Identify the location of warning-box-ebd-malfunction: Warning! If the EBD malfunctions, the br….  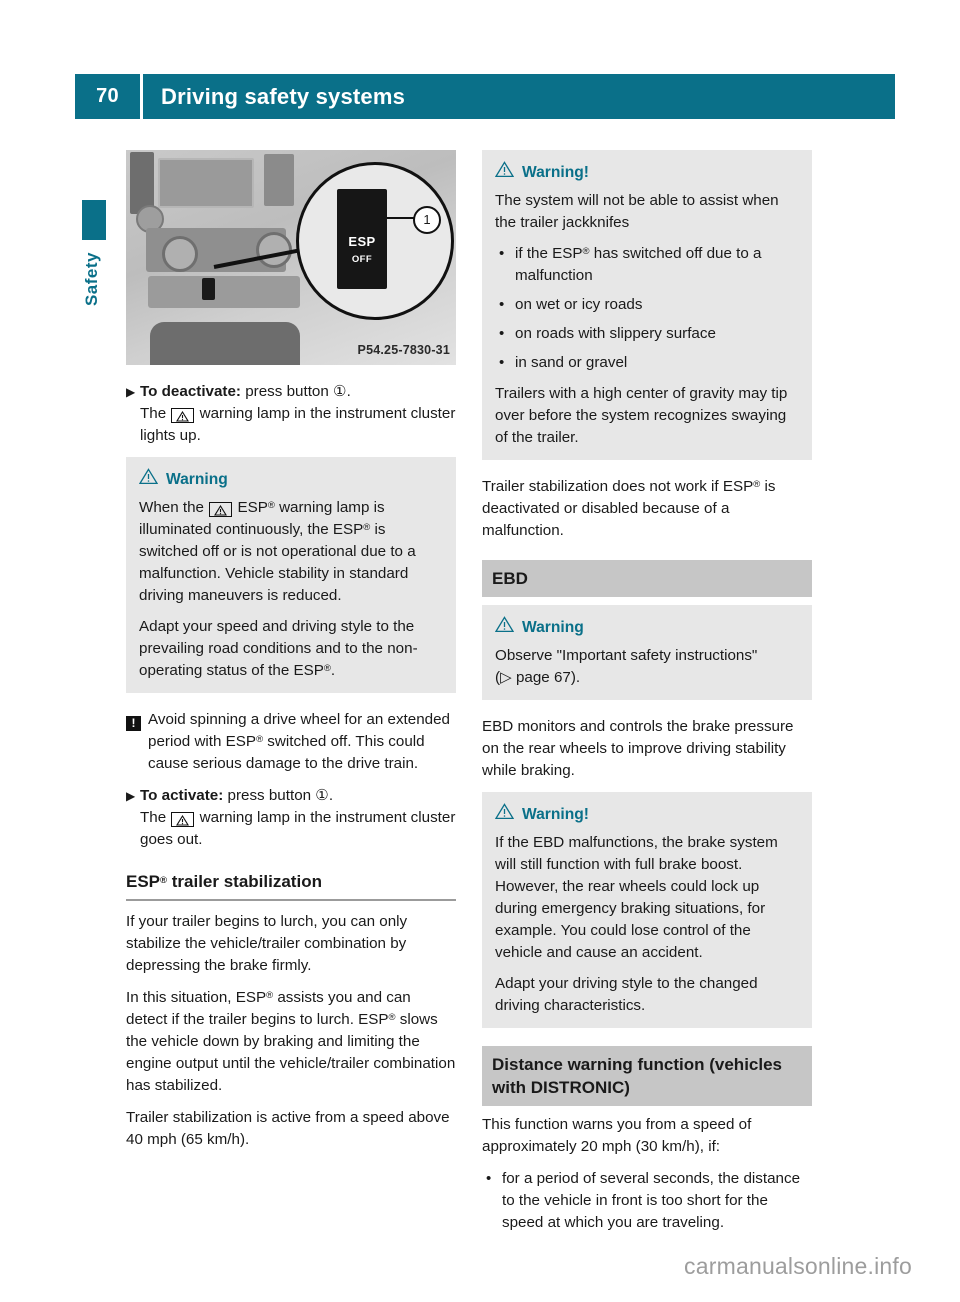
(647, 910).